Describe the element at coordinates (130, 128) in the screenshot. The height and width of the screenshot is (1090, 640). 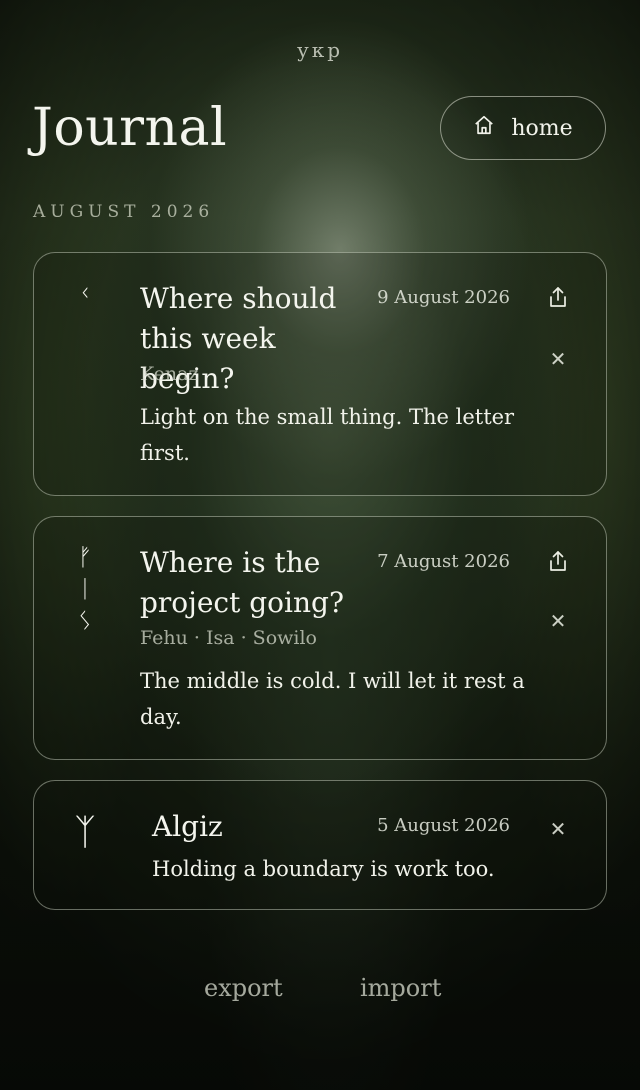
I see `page-title: Journal` at that location.